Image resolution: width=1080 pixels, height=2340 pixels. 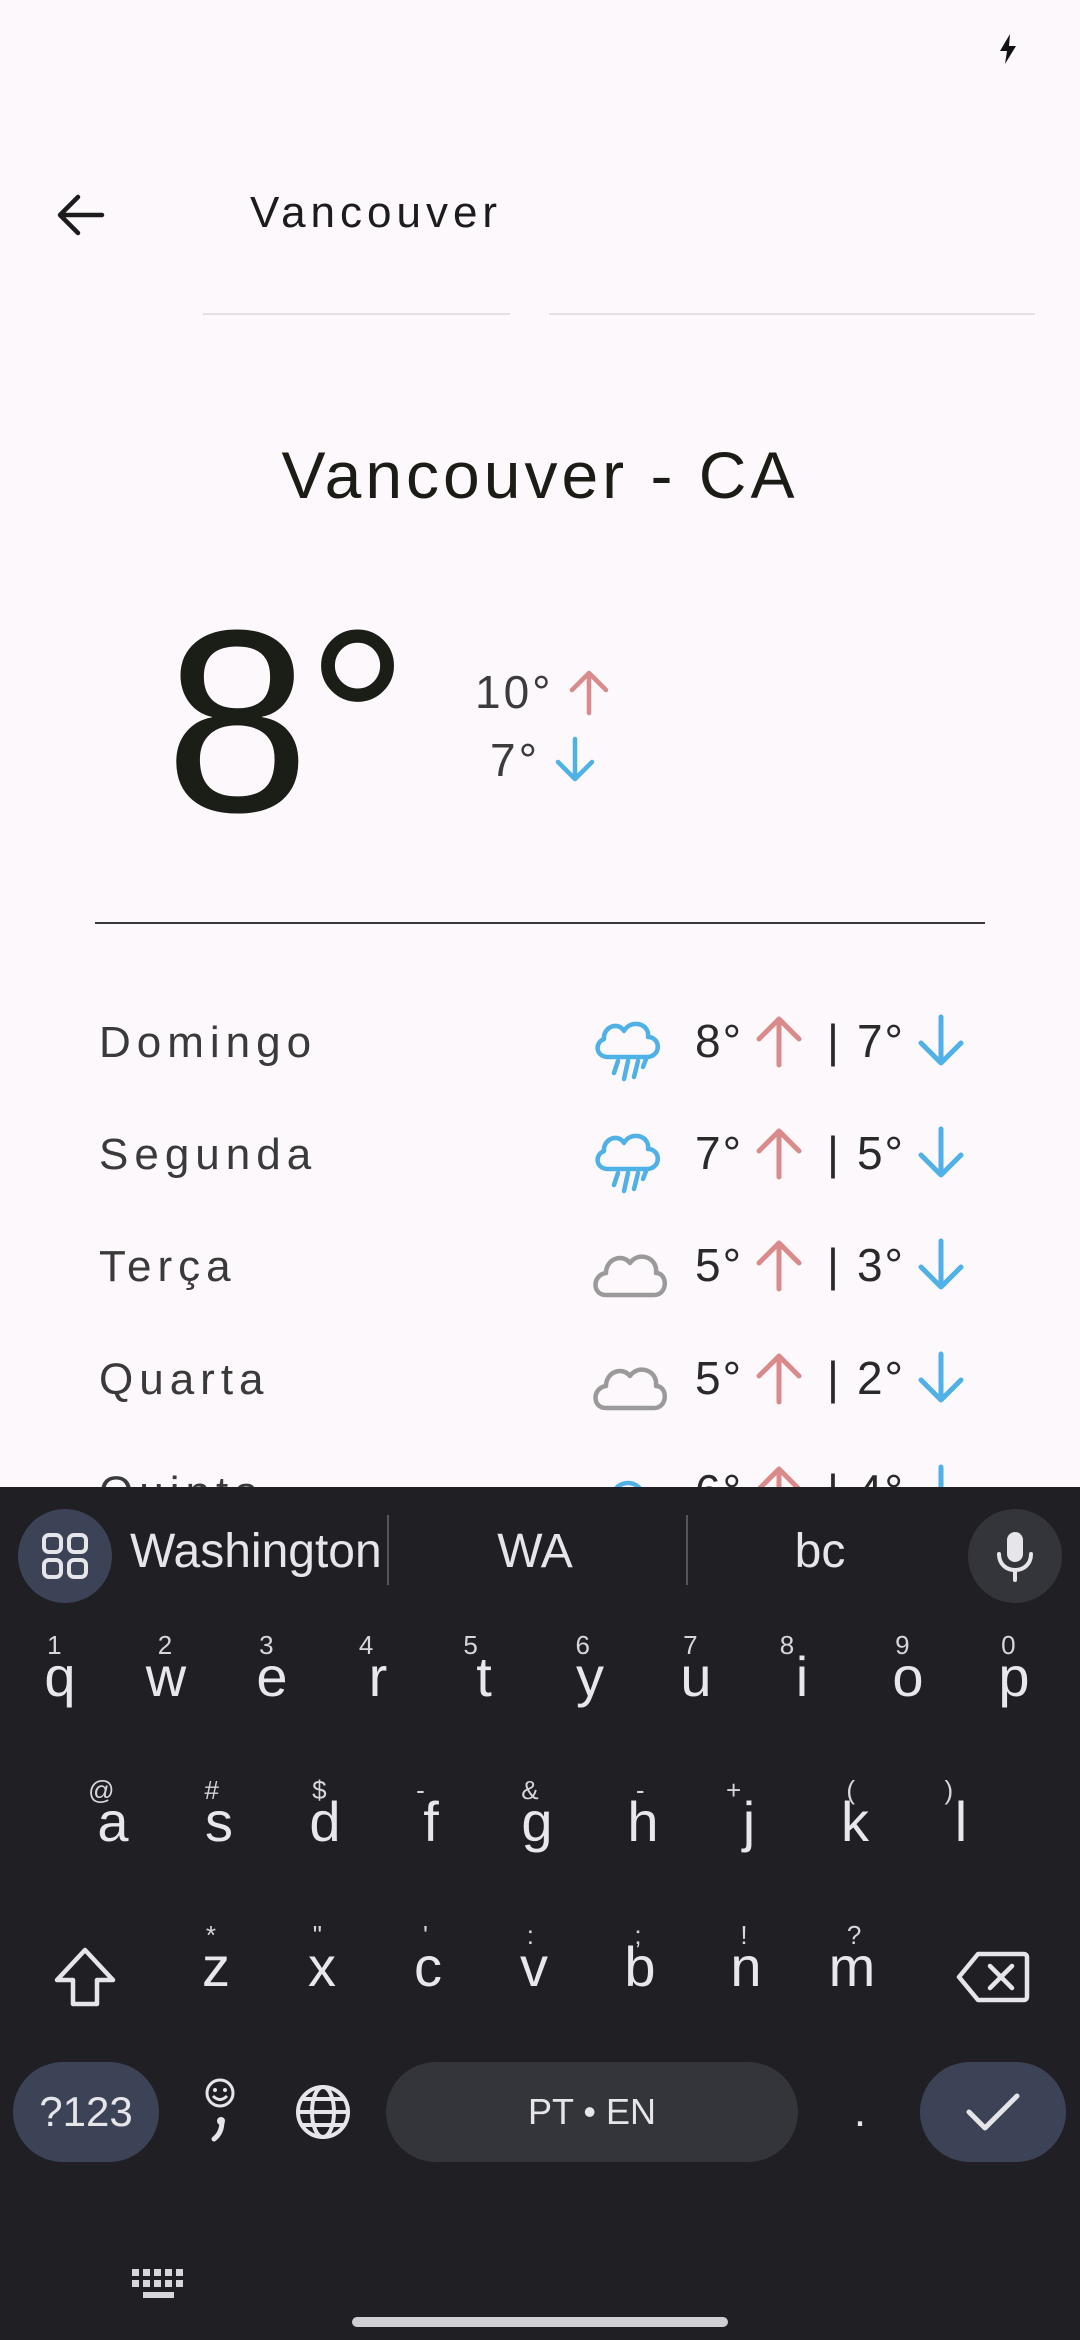 What do you see at coordinates (779, 1154) in the screenshot?
I see `arrow-up-icon` at bounding box center [779, 1154].